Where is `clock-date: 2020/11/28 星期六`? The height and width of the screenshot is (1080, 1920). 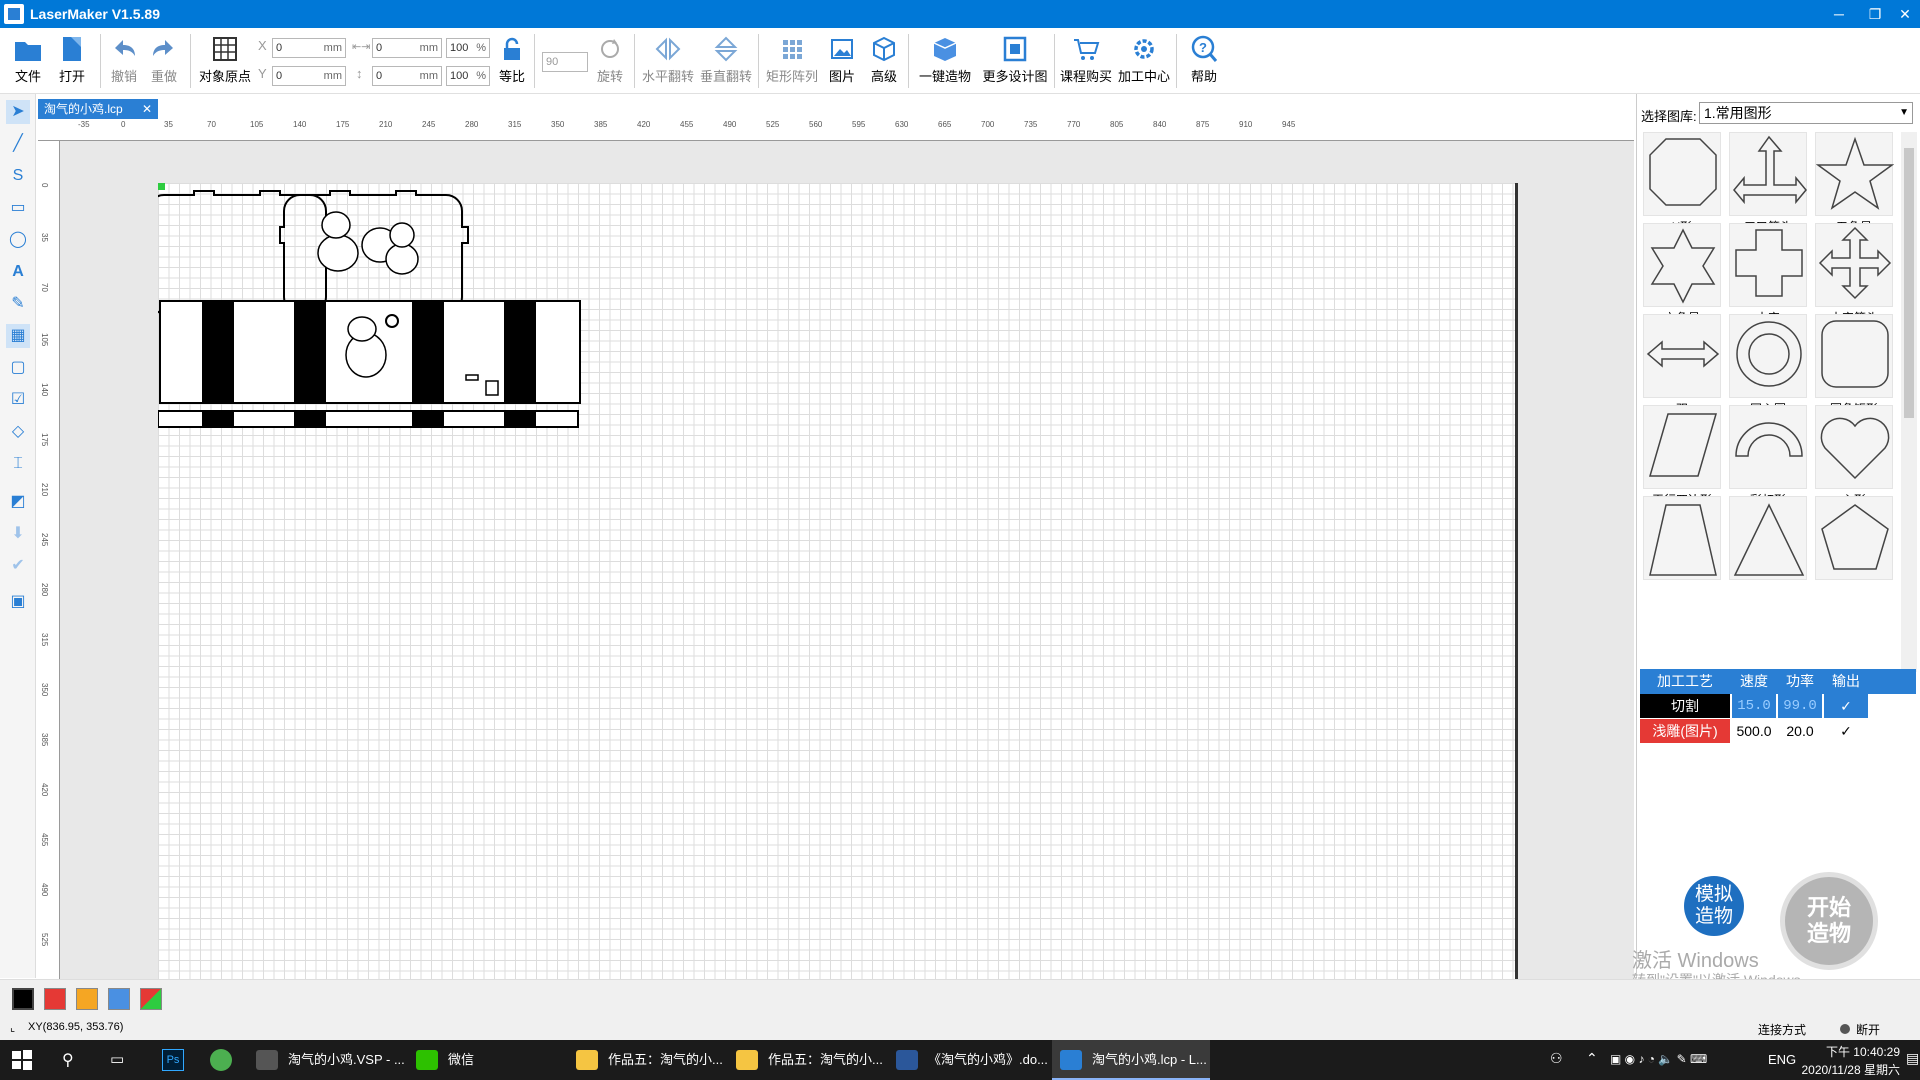
clock-date: 2020/11/28 星期六 is located at coordinates (1848, 1069).